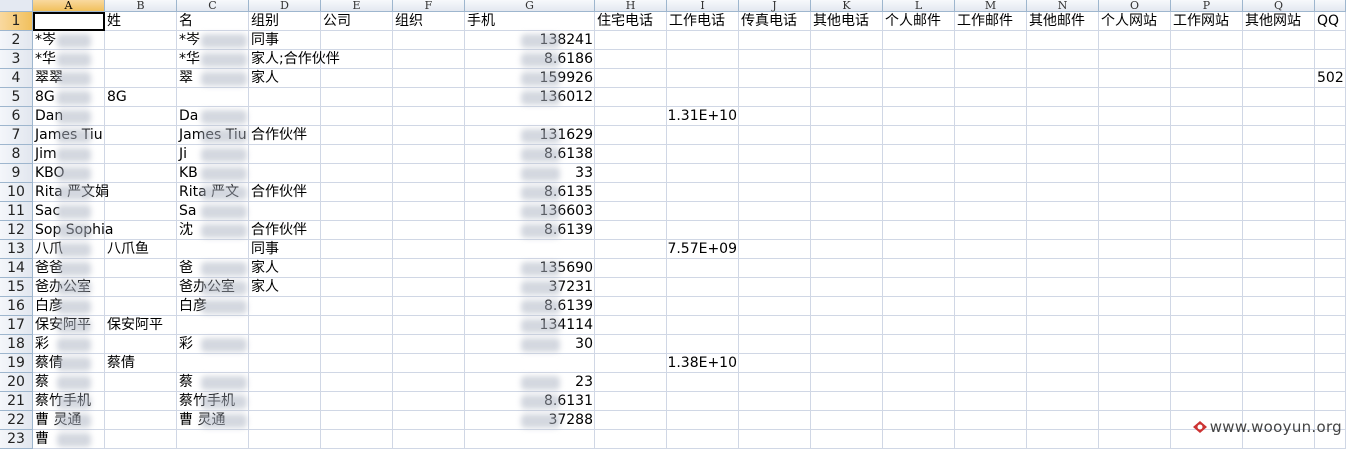  I want to click on row-header: 17, so click(16, 325).